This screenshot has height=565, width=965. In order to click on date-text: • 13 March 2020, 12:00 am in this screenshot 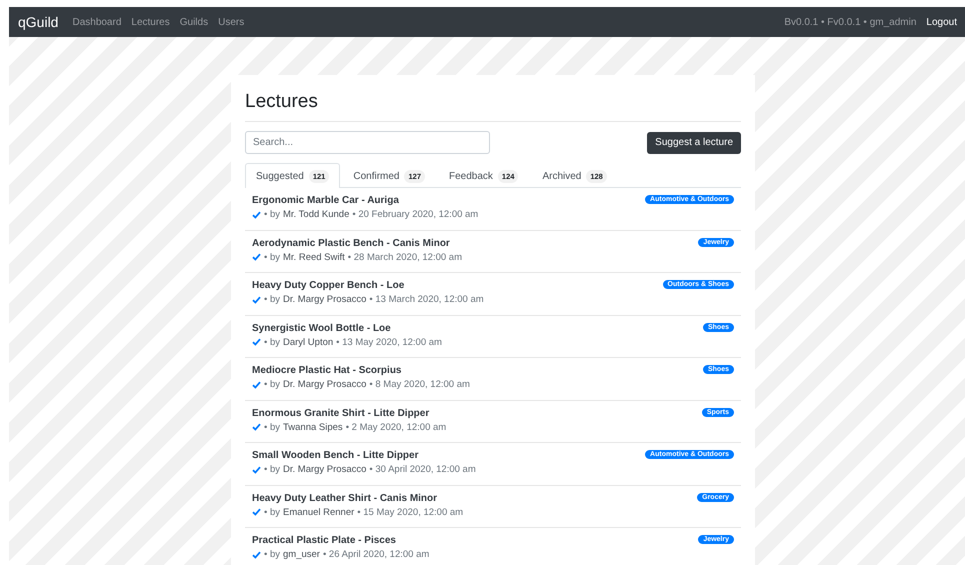, I will do `click(426, 299)`.